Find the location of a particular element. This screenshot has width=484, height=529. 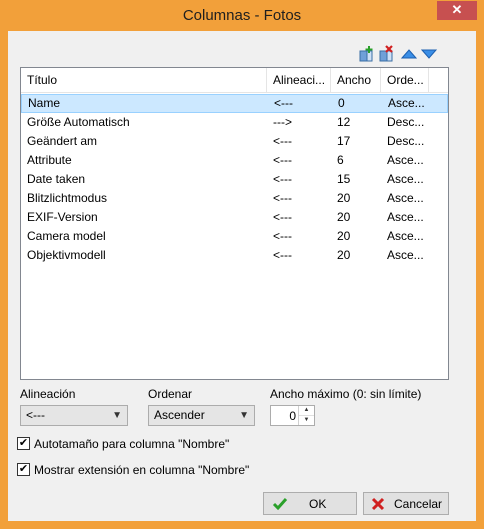

cell-alignment: ---> is located at coordinates (282, 122).